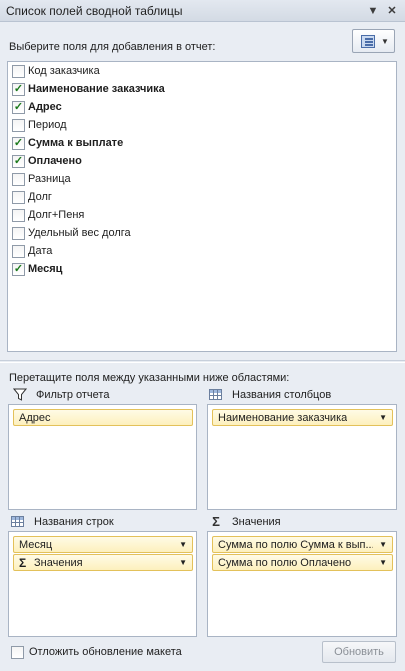 Image resolution: width=405 pixels, height=671 pixels. What do you see at coordinates (17, 652) in the screenshot?
I see `defer-update-checkbox` at bounding box center [17, 652].